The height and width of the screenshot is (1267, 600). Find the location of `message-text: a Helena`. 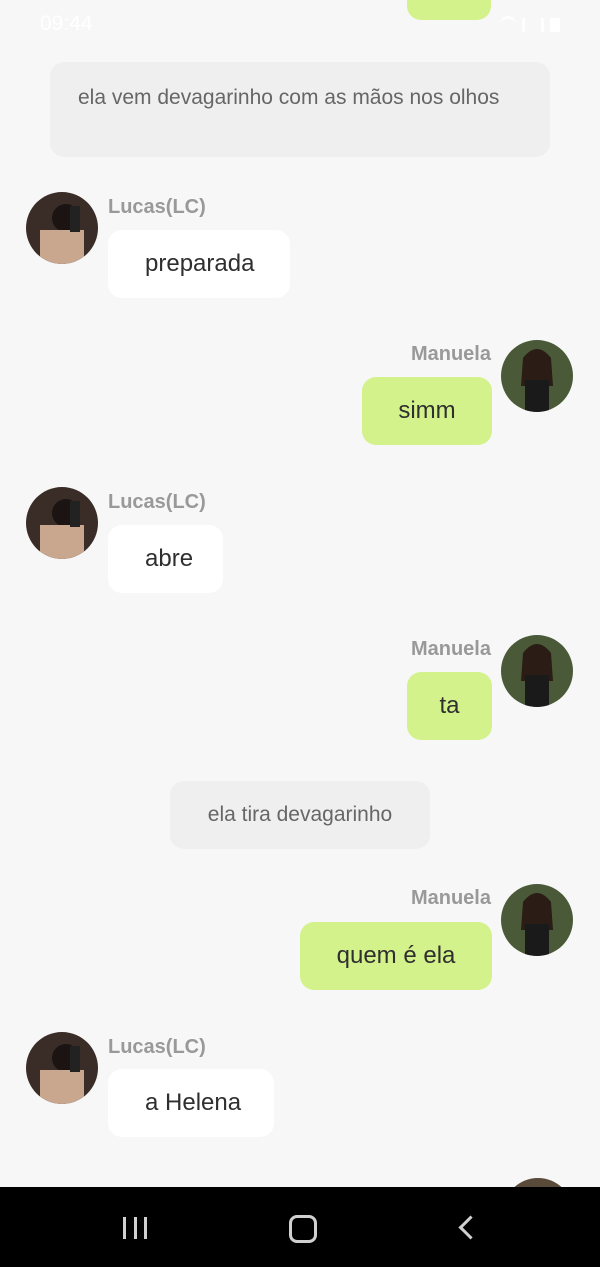

message-text: a Helena is located at coordinates (193, 1102).